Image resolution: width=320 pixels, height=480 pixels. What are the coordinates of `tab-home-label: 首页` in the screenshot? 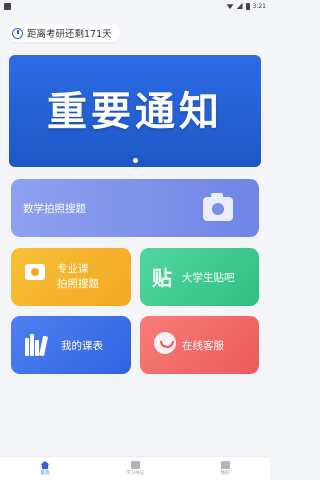 It's located at (45, 473).